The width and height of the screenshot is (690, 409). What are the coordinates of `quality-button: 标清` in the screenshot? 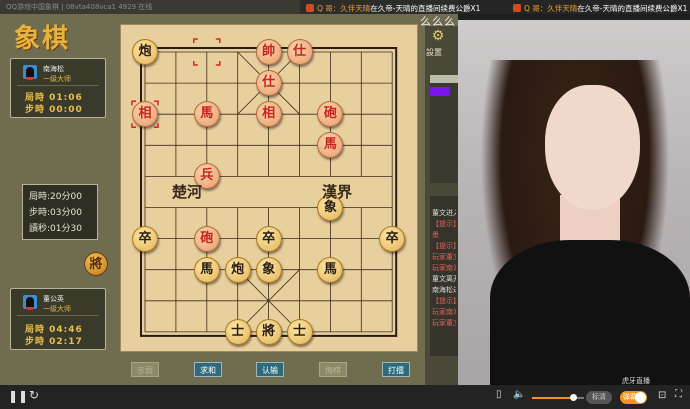 It's located at (599, 397).